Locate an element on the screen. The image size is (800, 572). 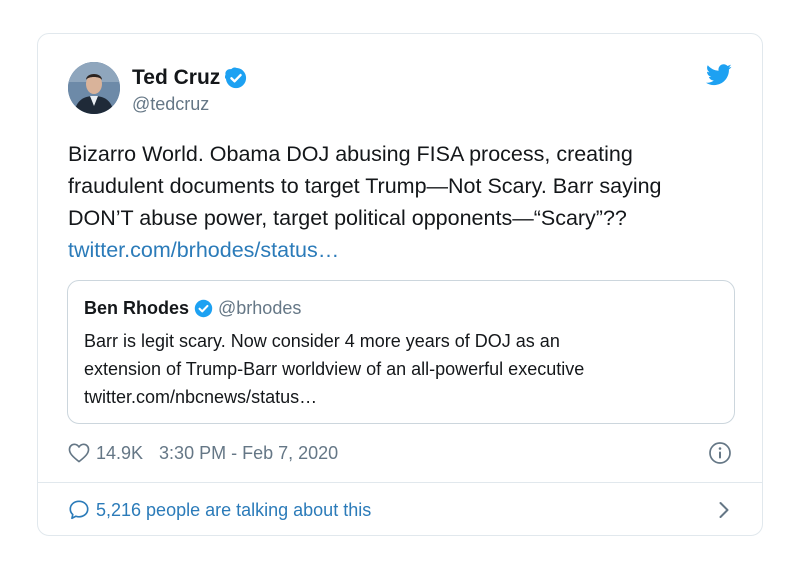
divider is located at coordinates (400, 482).